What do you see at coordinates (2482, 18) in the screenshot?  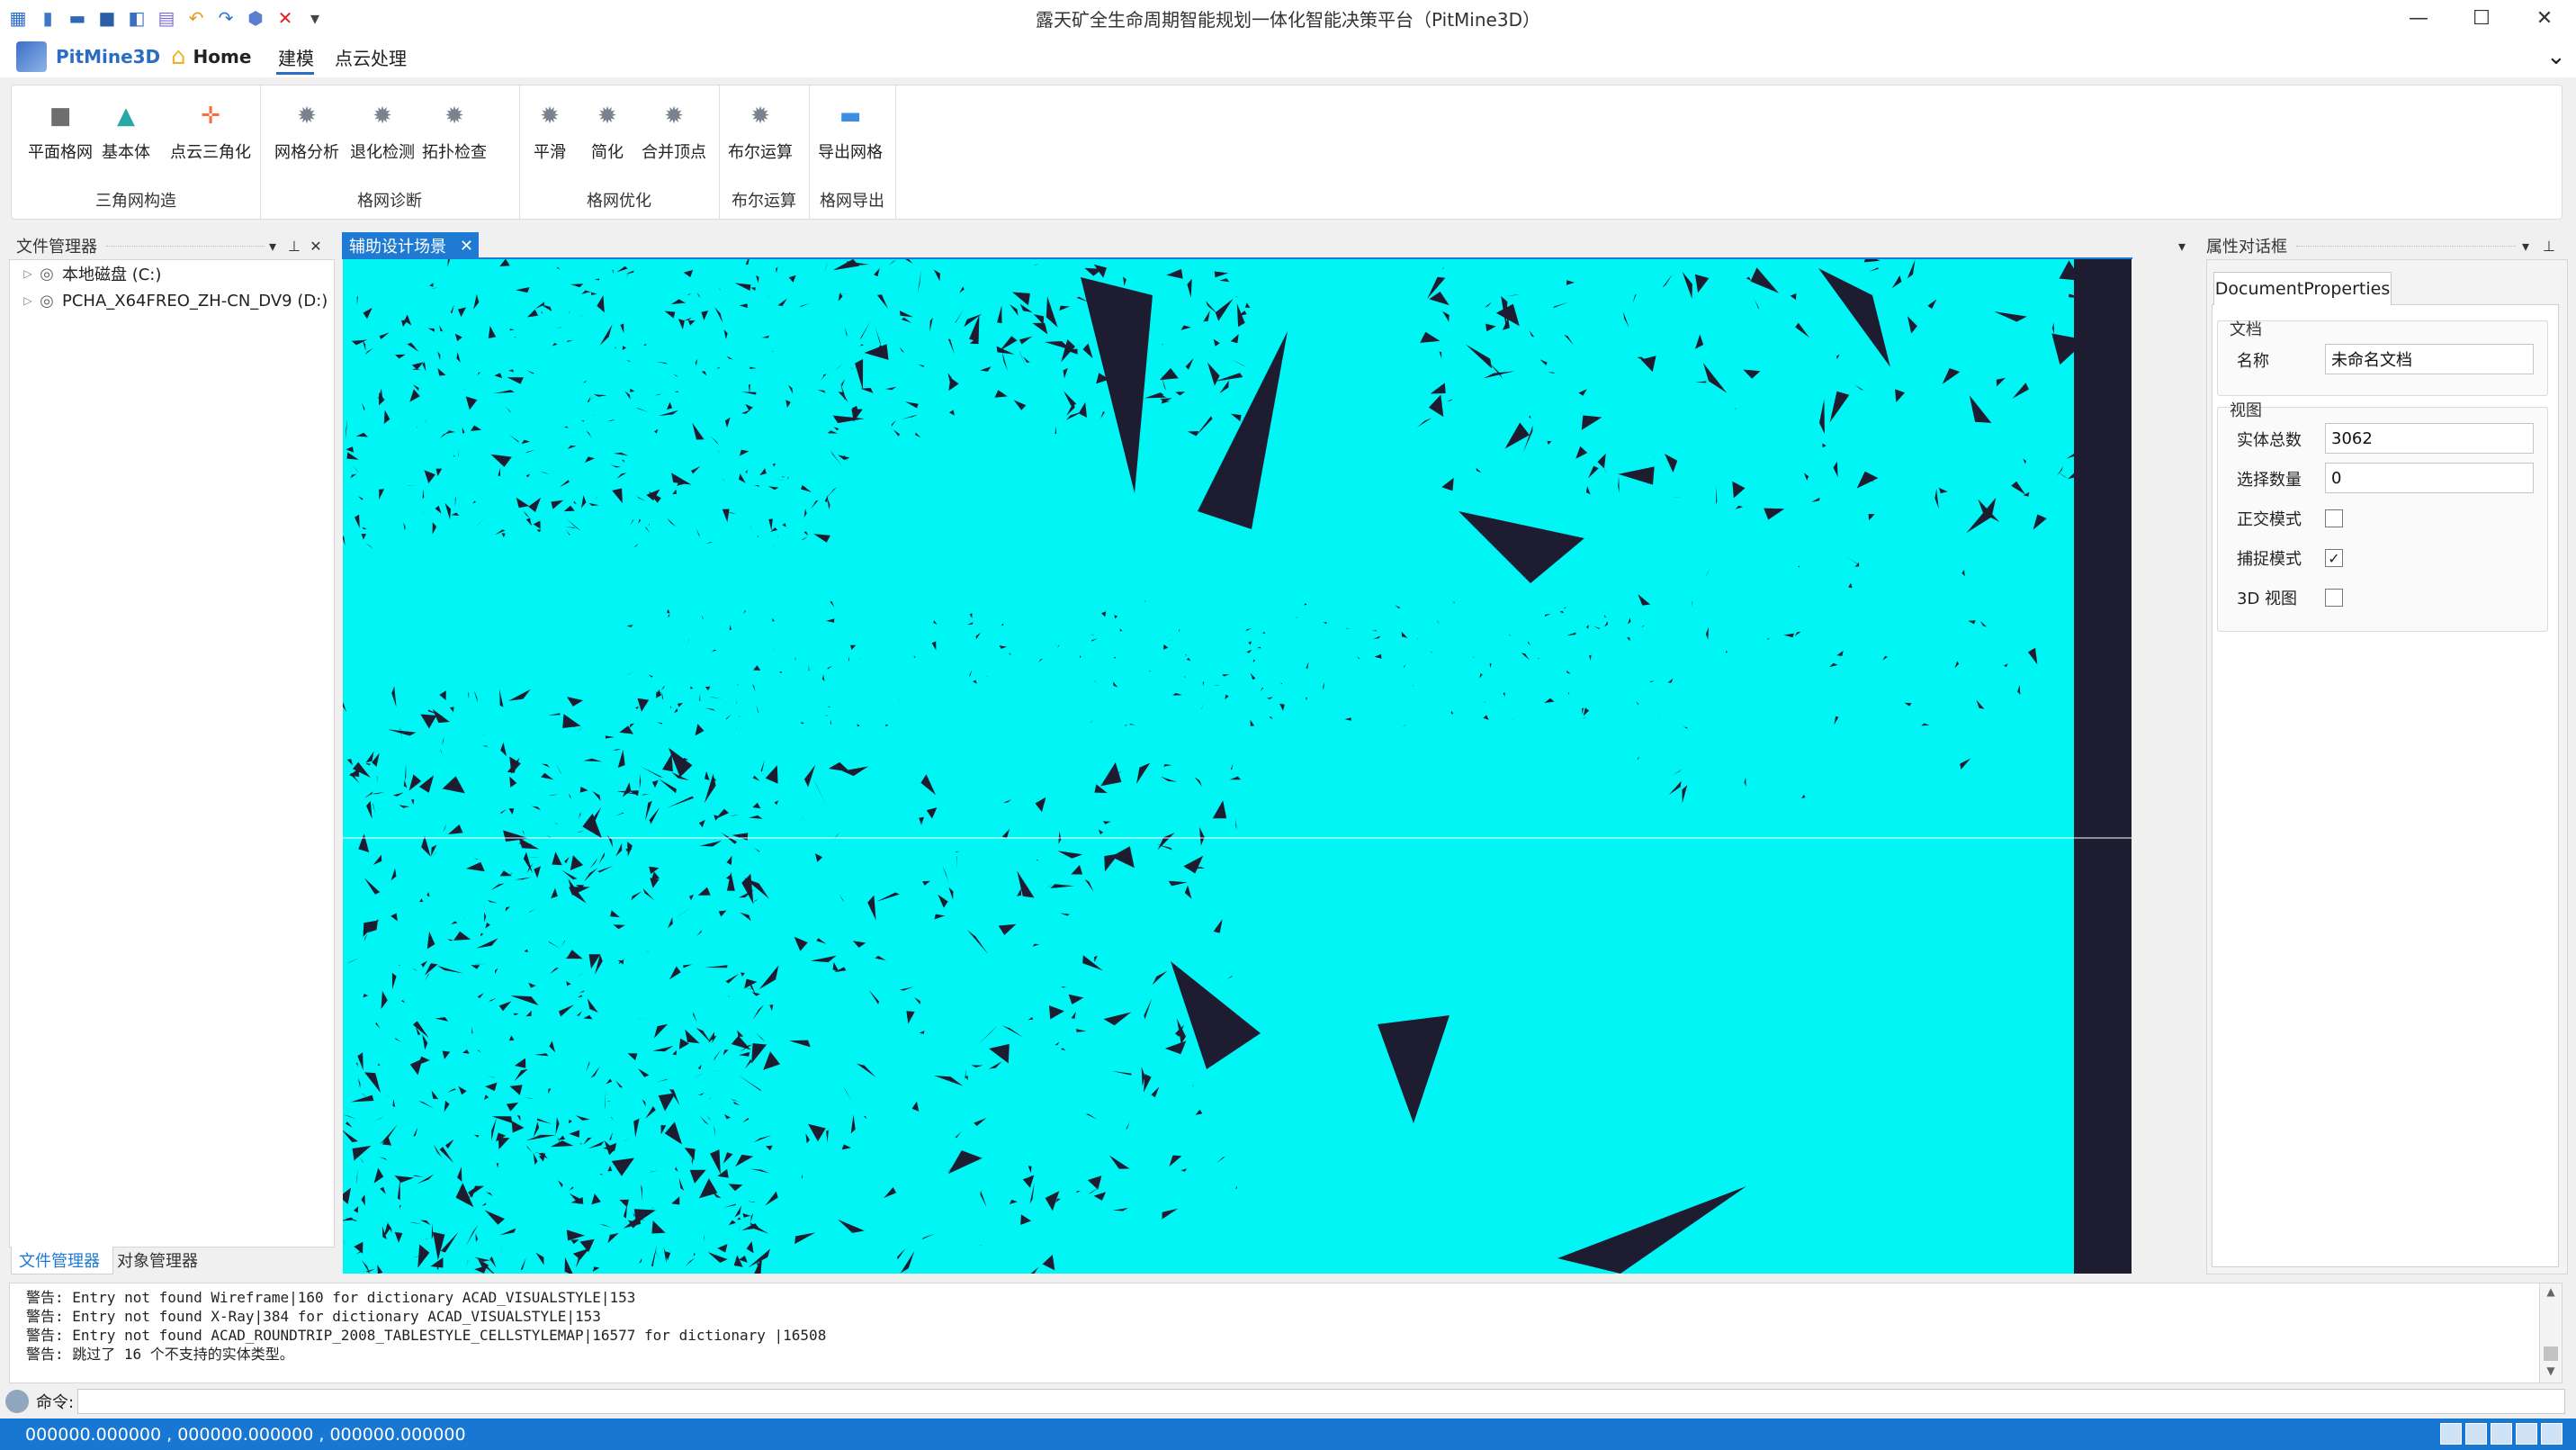 I see `maximize-button: ☐` at bounding box center [2482, 18].